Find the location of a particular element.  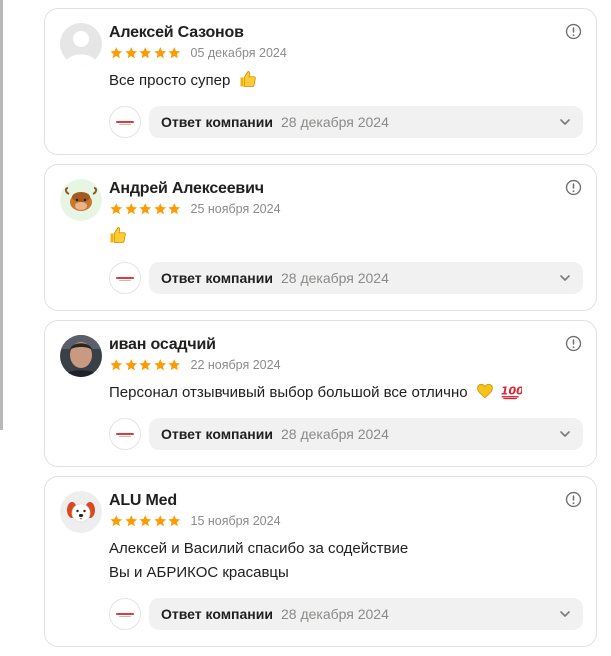

rating-row: 22 ноября 2024 is located at coordinates (195, 365).